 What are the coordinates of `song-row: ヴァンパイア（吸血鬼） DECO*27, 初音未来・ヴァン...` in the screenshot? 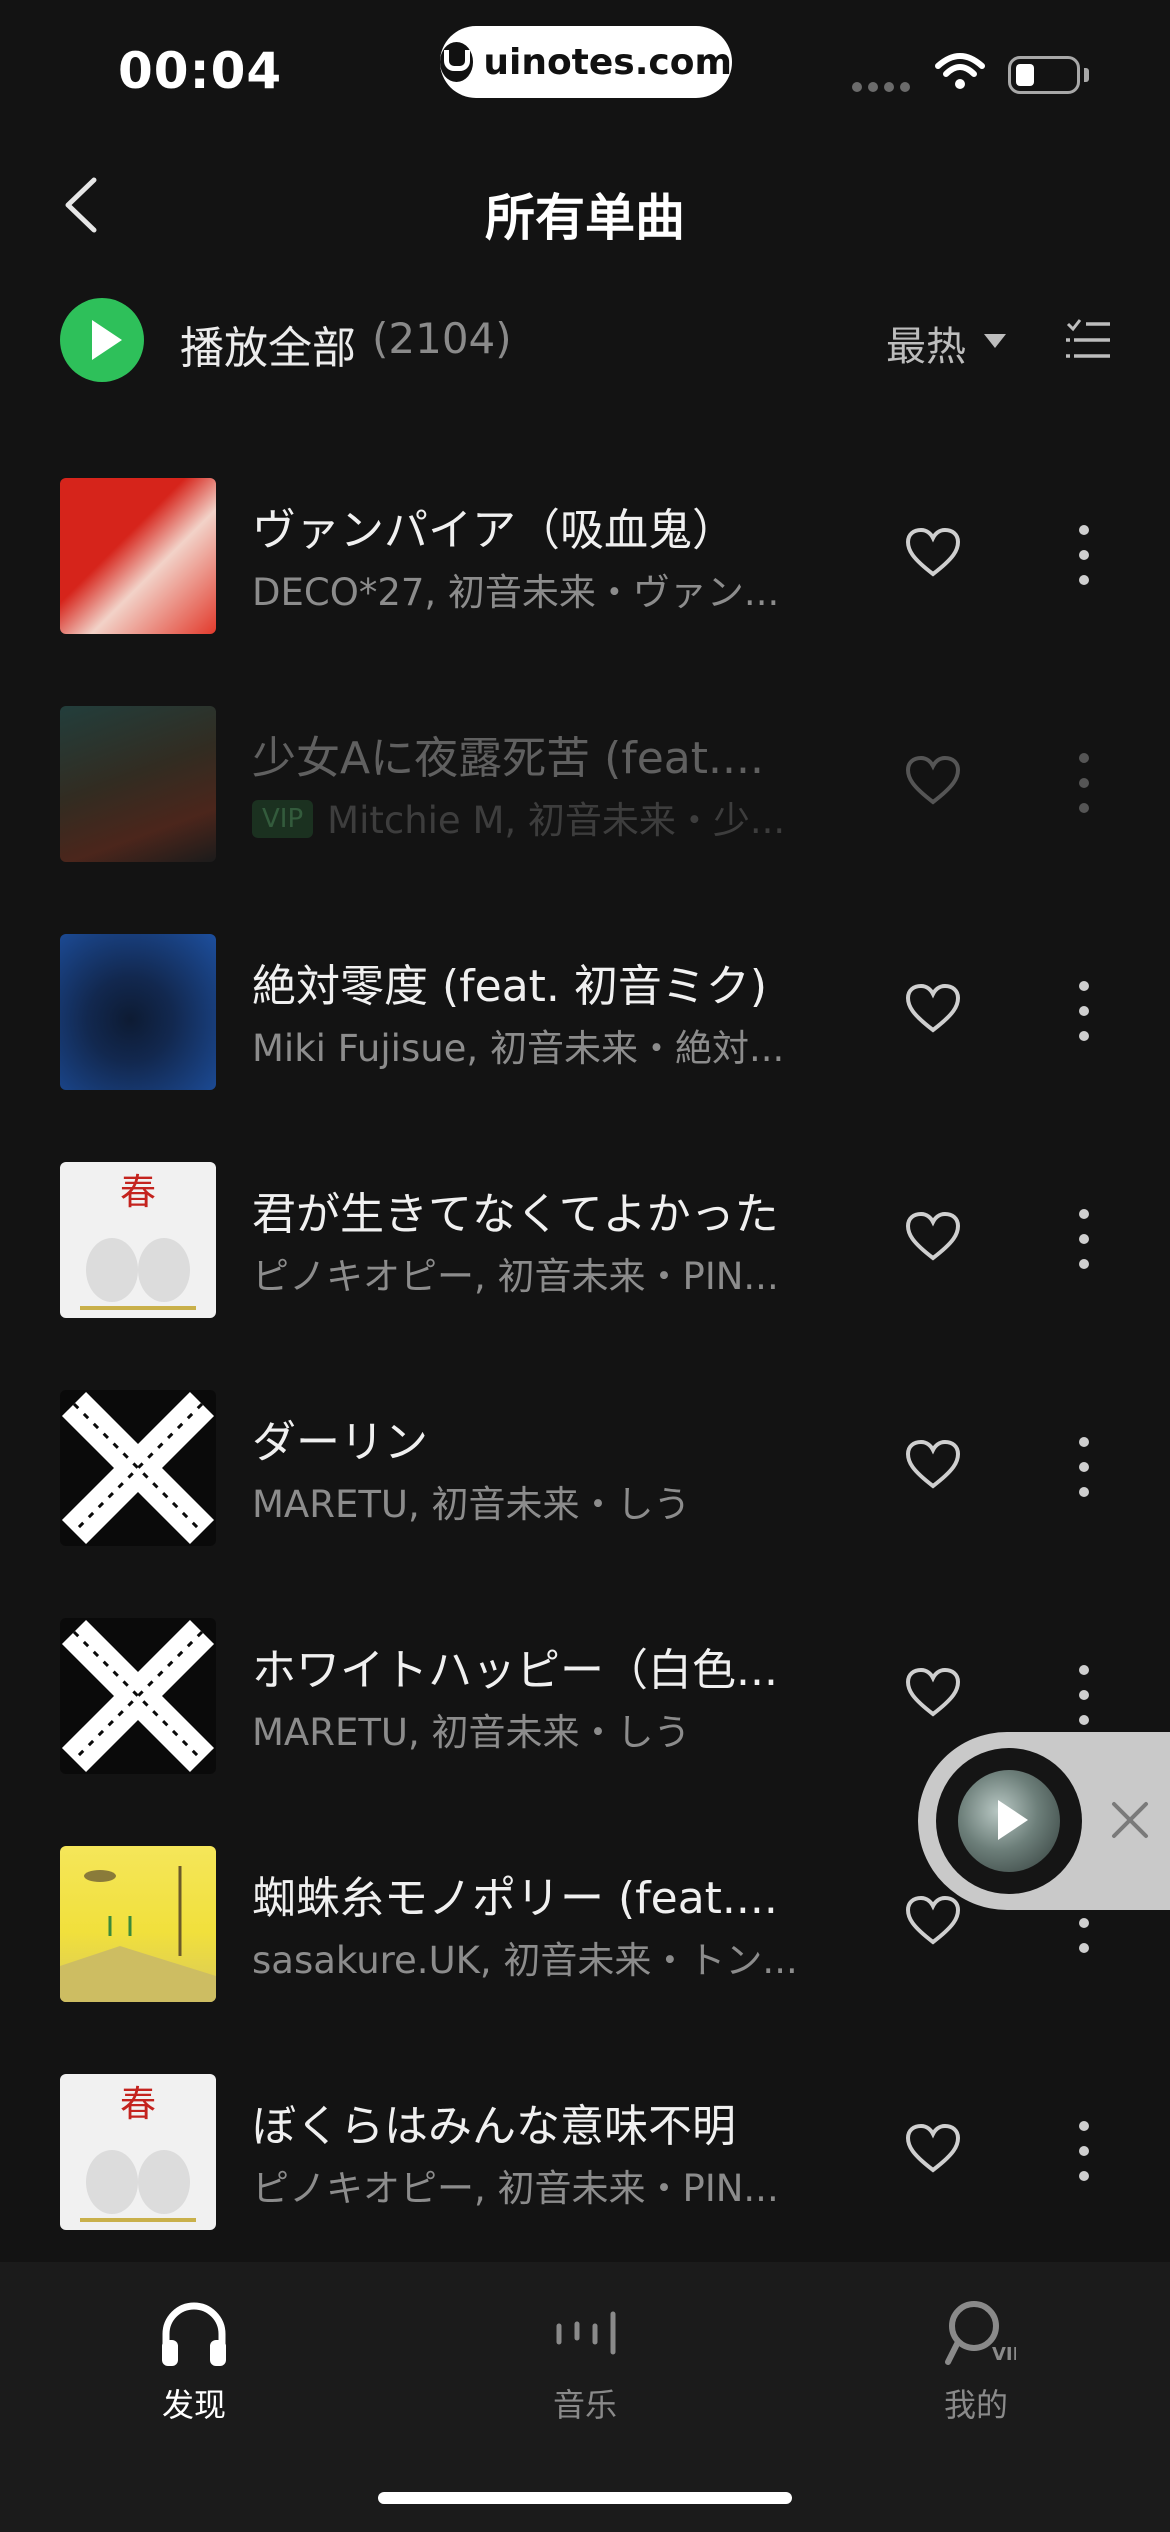 It's located at (585, 584).